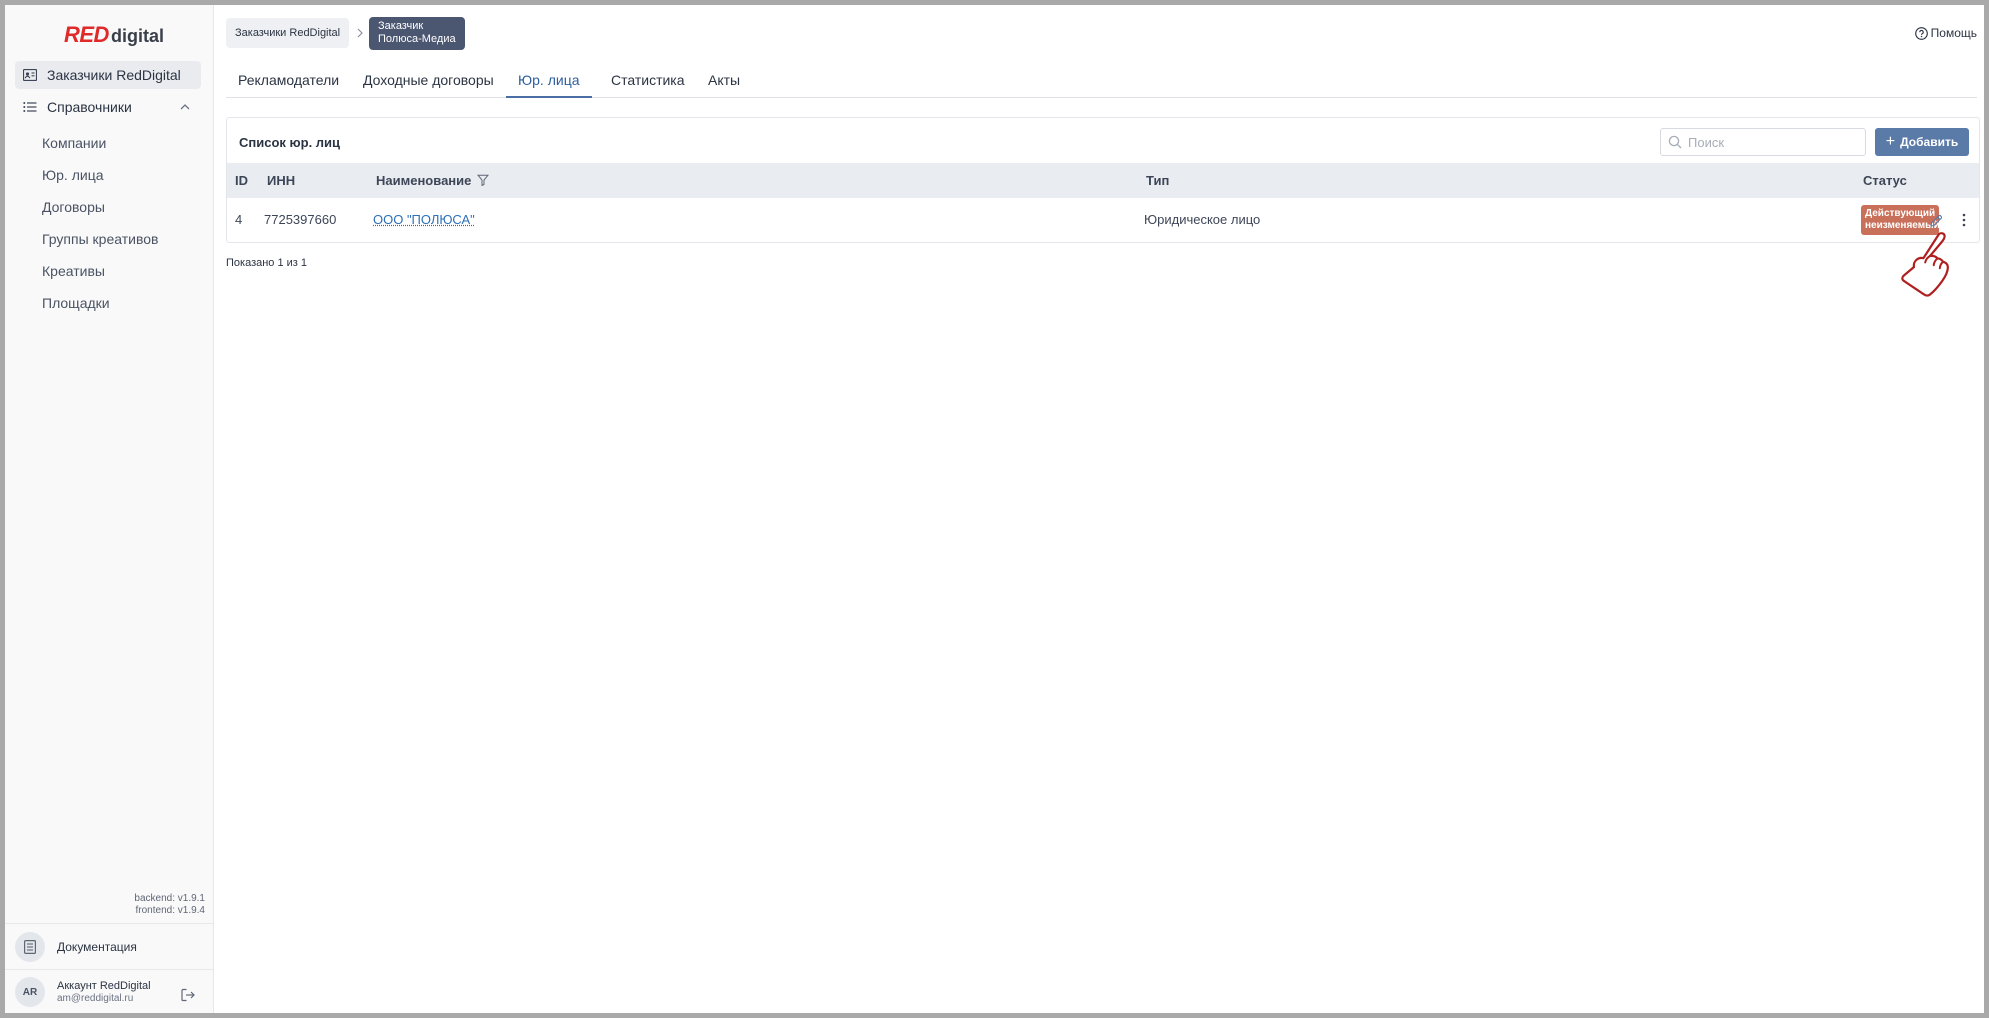 This screenshot has height=1018, width=1989. What do you see at coordinates (288, 33) in the screenshot?
I see `breadcrumb-root: Заказчики RedDigital` at bounding box center [288, 33].